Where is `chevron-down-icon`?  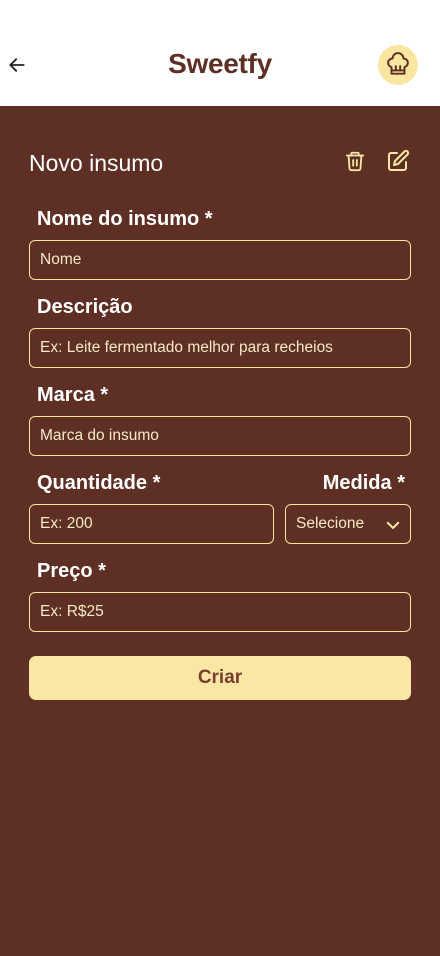 chevron-down-icon is located at coordinates (393, 525).